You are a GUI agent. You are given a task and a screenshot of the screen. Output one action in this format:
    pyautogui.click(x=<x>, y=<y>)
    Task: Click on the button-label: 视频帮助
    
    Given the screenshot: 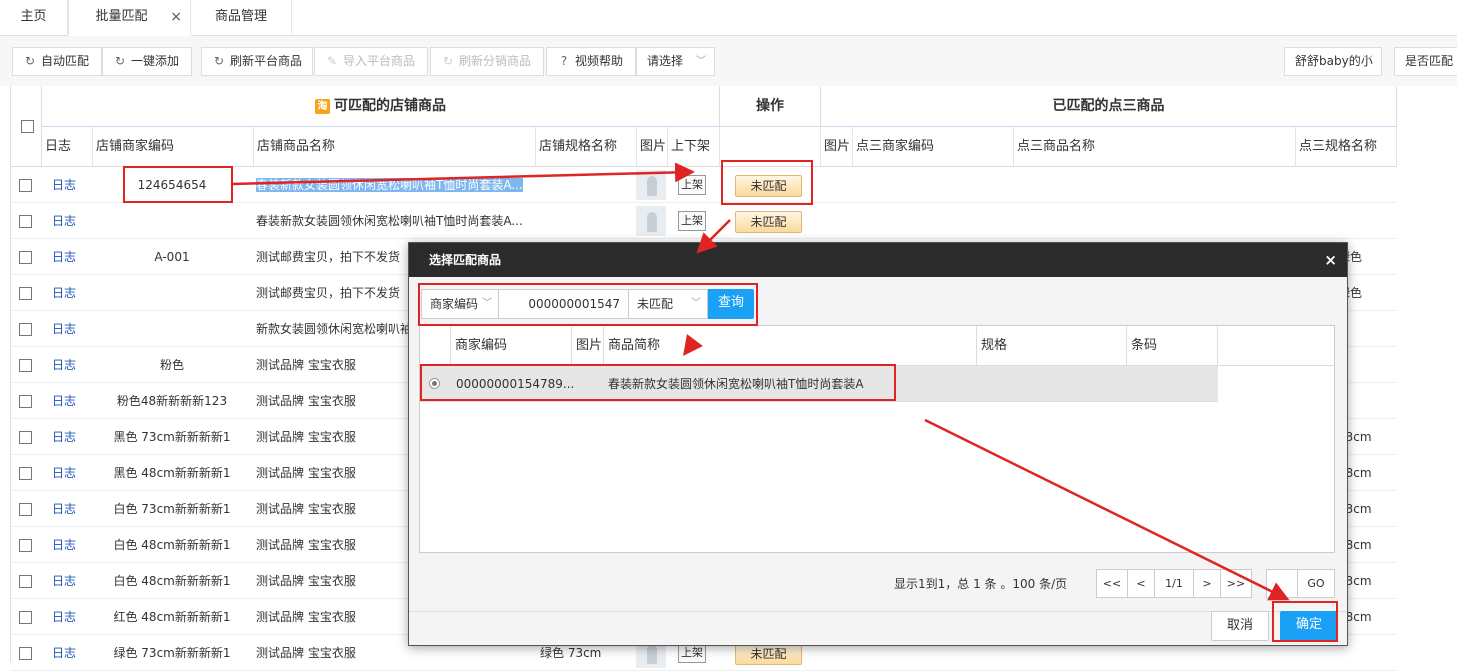 What is the action you would take?
    pyautogui.click(x=599, y=61)
    